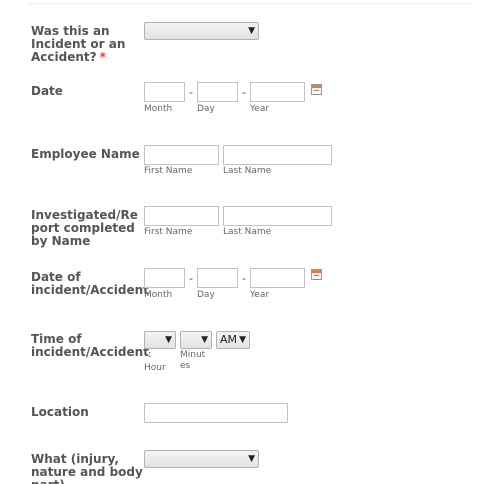 The height and width of the screenshot is (484, 500). Describe the element at coordinates (90, 345) in the screenshot. I see `accident-time-label: Time of incident/Accident` at that location.